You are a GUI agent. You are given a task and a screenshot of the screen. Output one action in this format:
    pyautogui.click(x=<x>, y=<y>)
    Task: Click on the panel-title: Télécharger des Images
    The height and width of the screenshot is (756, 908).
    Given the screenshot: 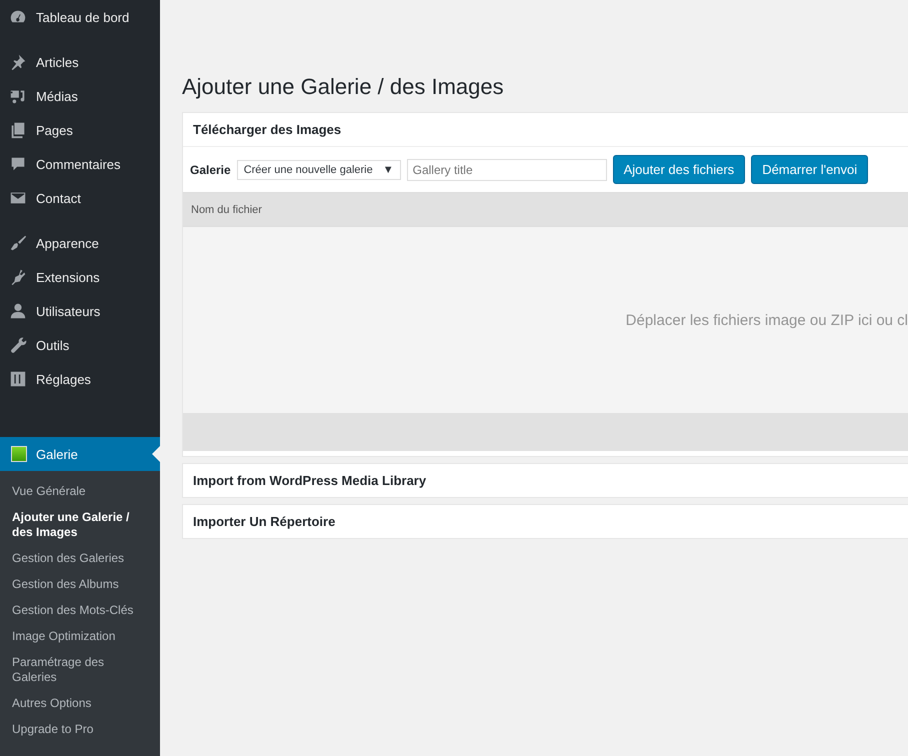 What is the action you would take?
    pyautogui.click(x=267, y=129)
    